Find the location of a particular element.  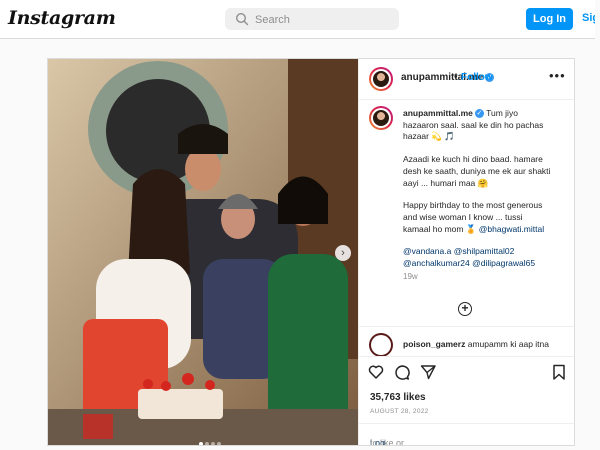

follow-button: Follow is located at coordinates (477, 77).